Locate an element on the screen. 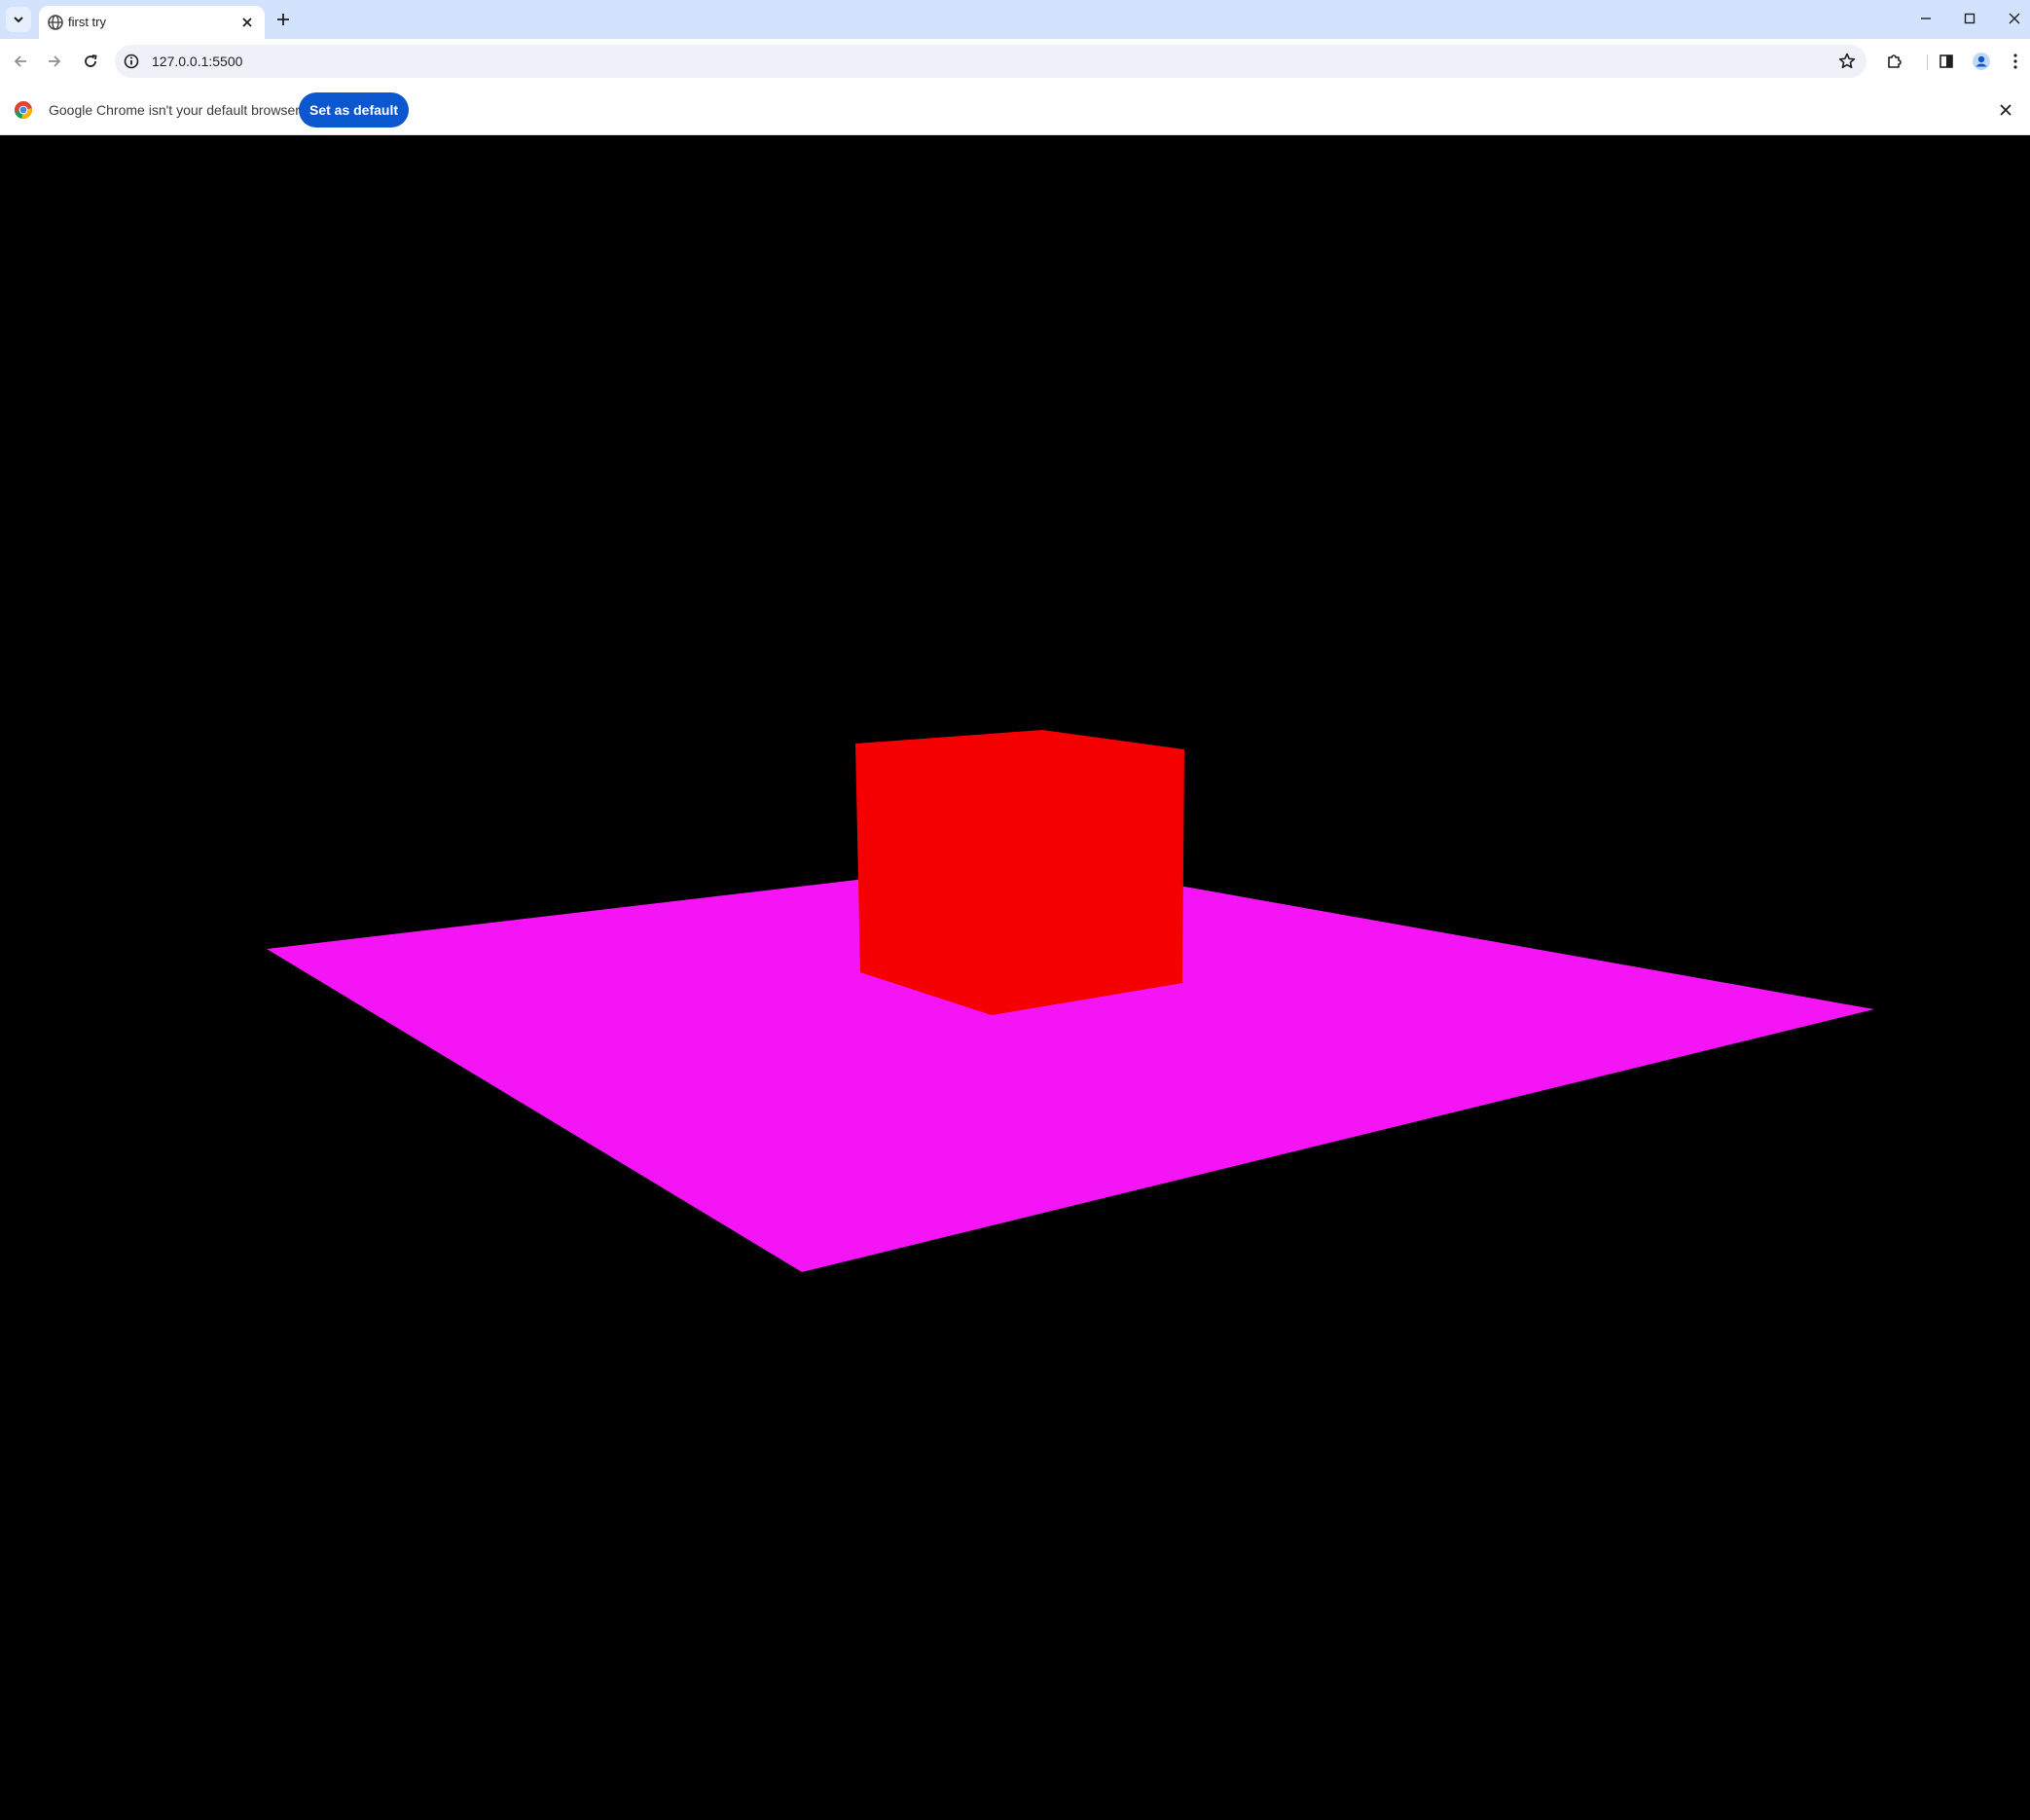  side-panel-icon is located at coordinates (1946, 61).